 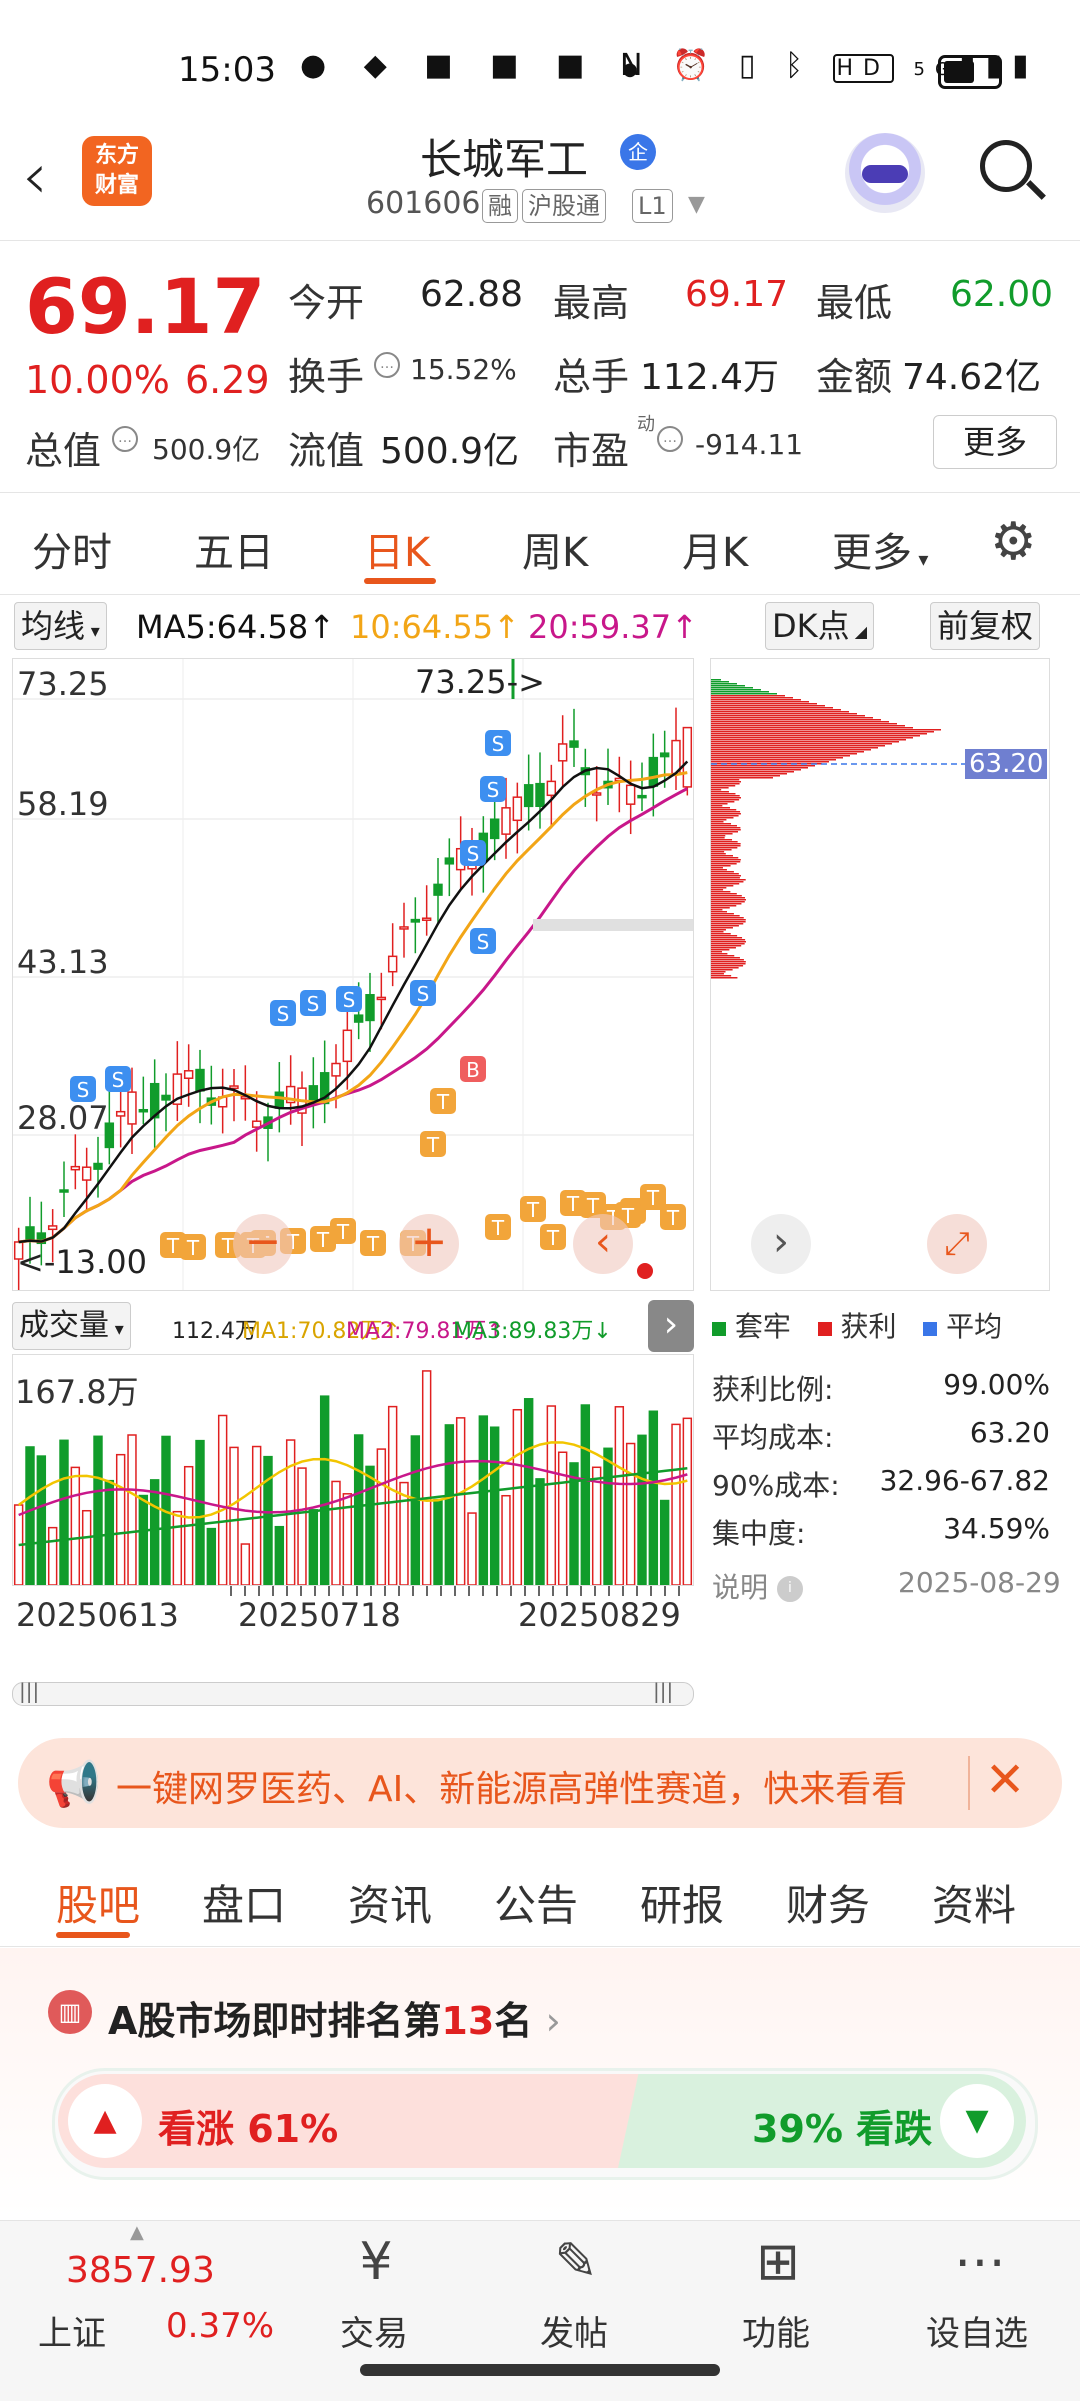 What do you see at coordinates (671, 1326) in the screenshot?
I see `volume-toggle-arrow-icon: ›` at bounding box center [671, 1326].